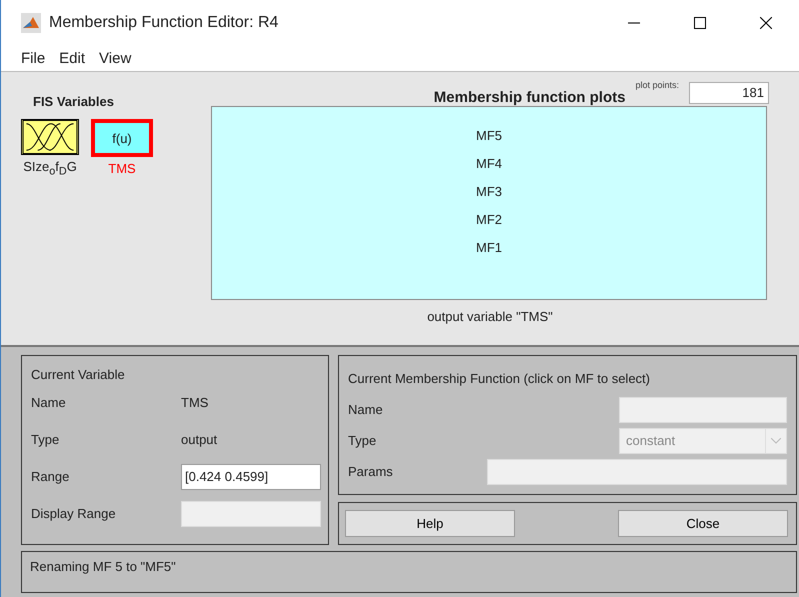  I want to click on panel-title: Current Variable, so click(78, 375).